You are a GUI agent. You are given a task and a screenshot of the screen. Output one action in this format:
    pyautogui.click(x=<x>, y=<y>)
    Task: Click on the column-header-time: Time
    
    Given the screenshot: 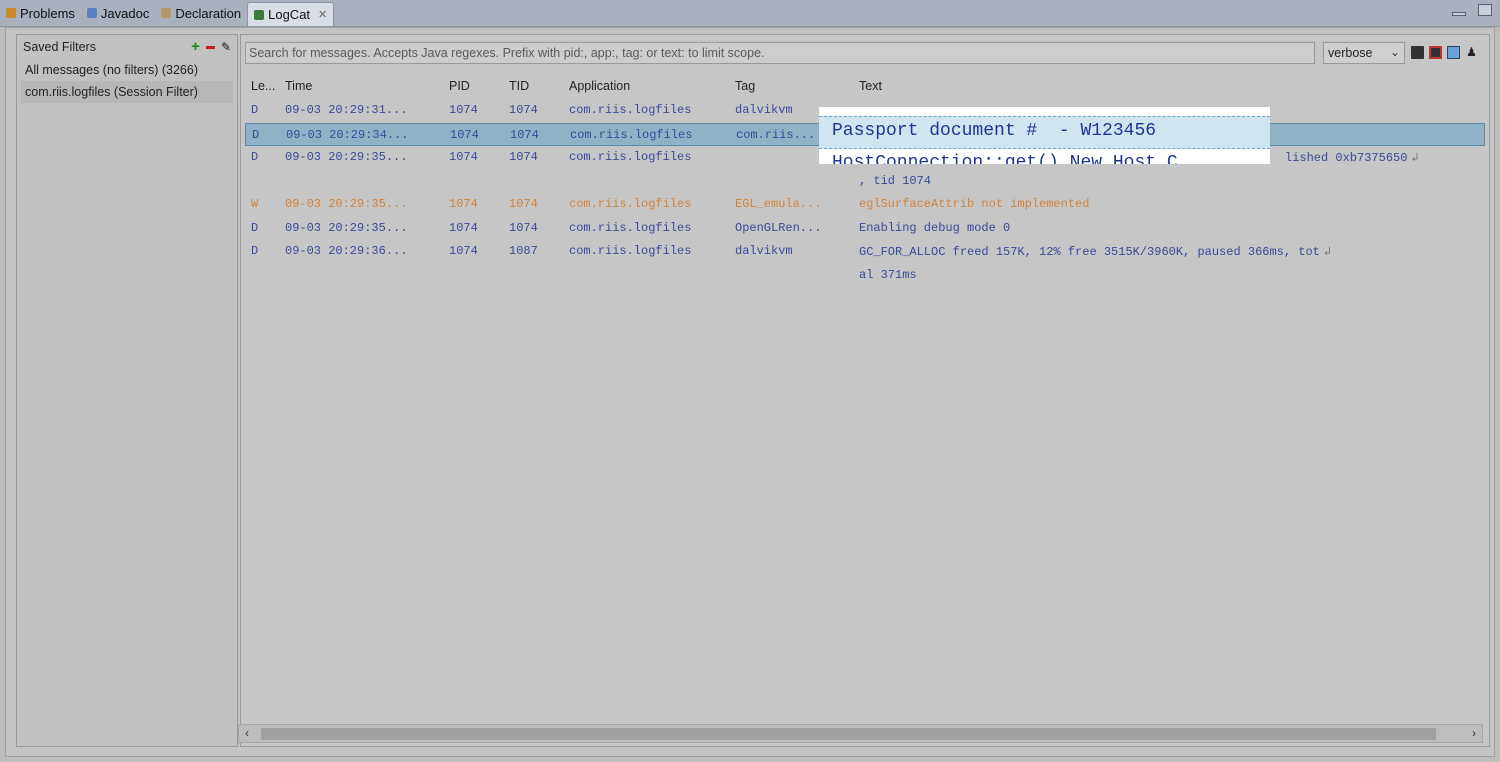 What is the action you would take?
    pyautogui.click(x=298, y=86)
    